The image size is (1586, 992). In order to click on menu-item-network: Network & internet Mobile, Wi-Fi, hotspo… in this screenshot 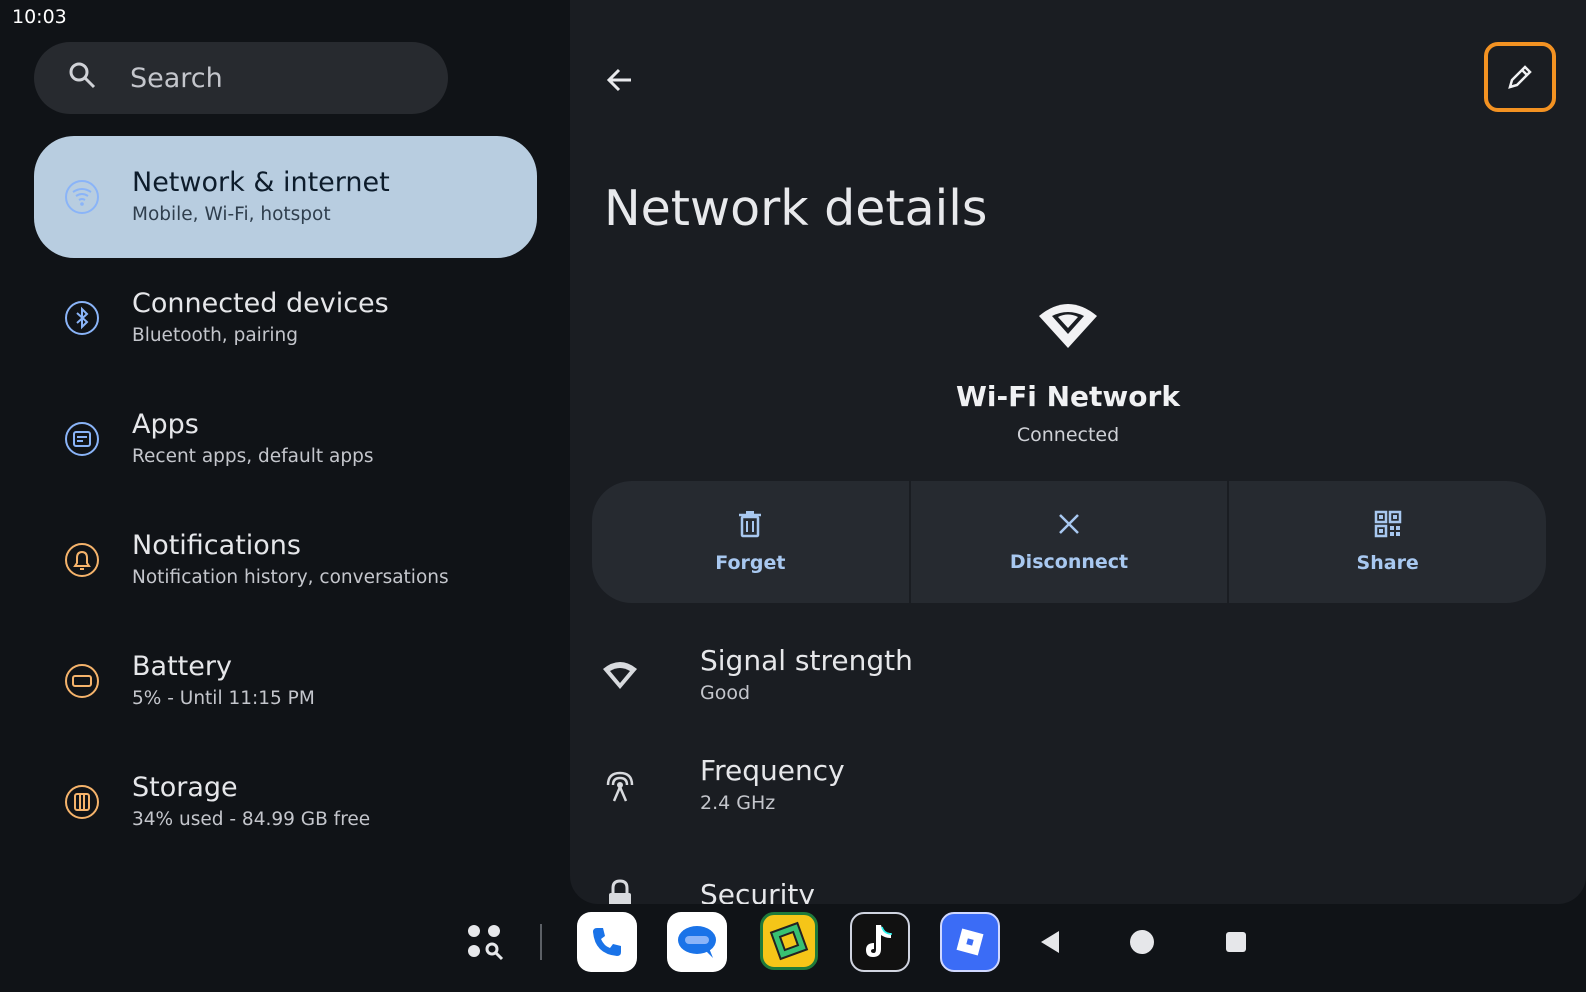, I will do `click(285, 197)`.